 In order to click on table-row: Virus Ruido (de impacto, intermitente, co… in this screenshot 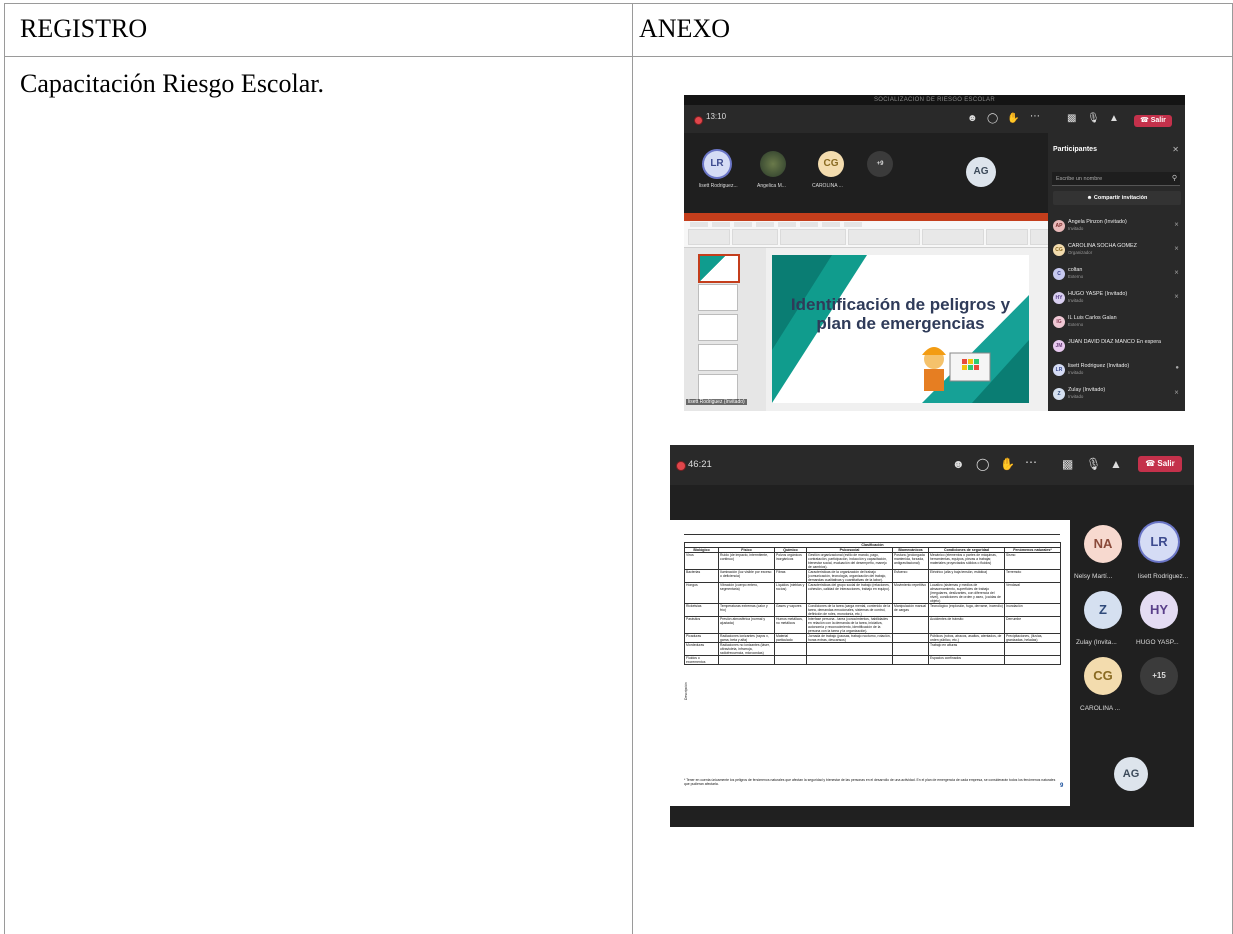, I will do `click(873, 561)`.